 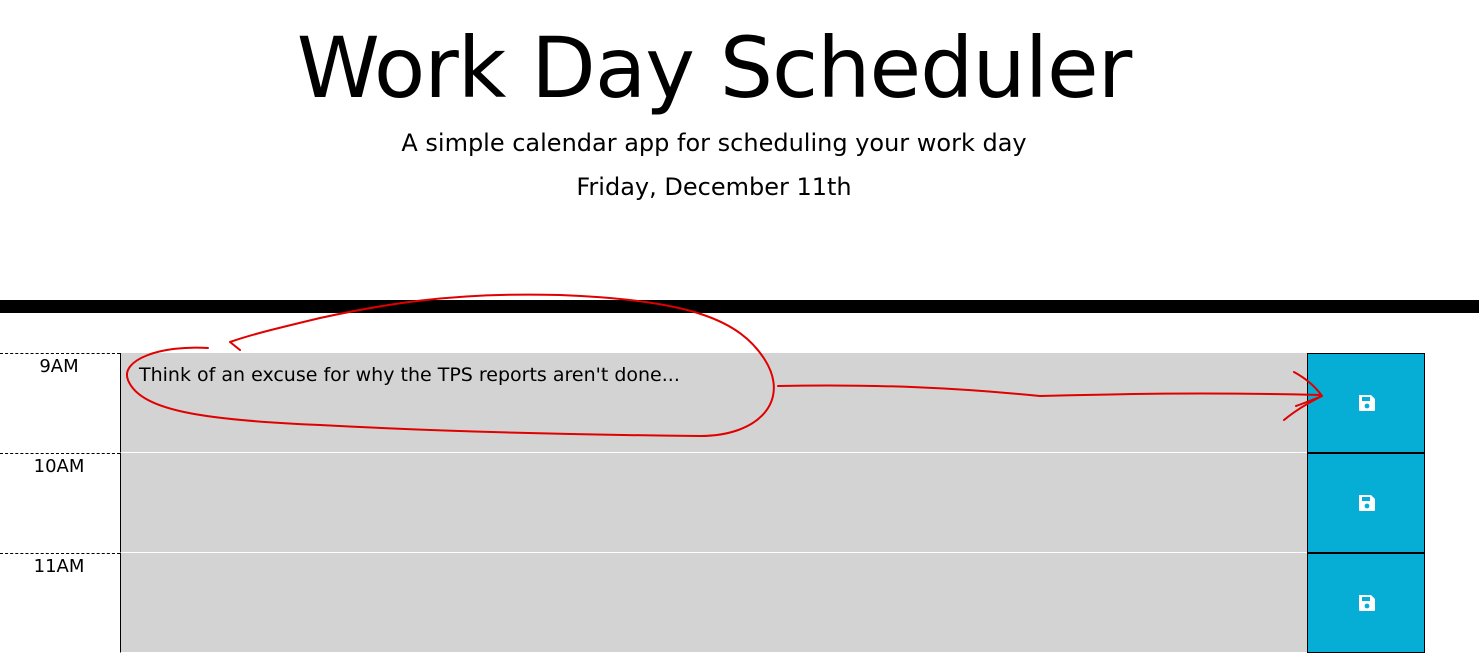 I want to click on page-title: Work Day Scheduler, so click(x=714, y=68).